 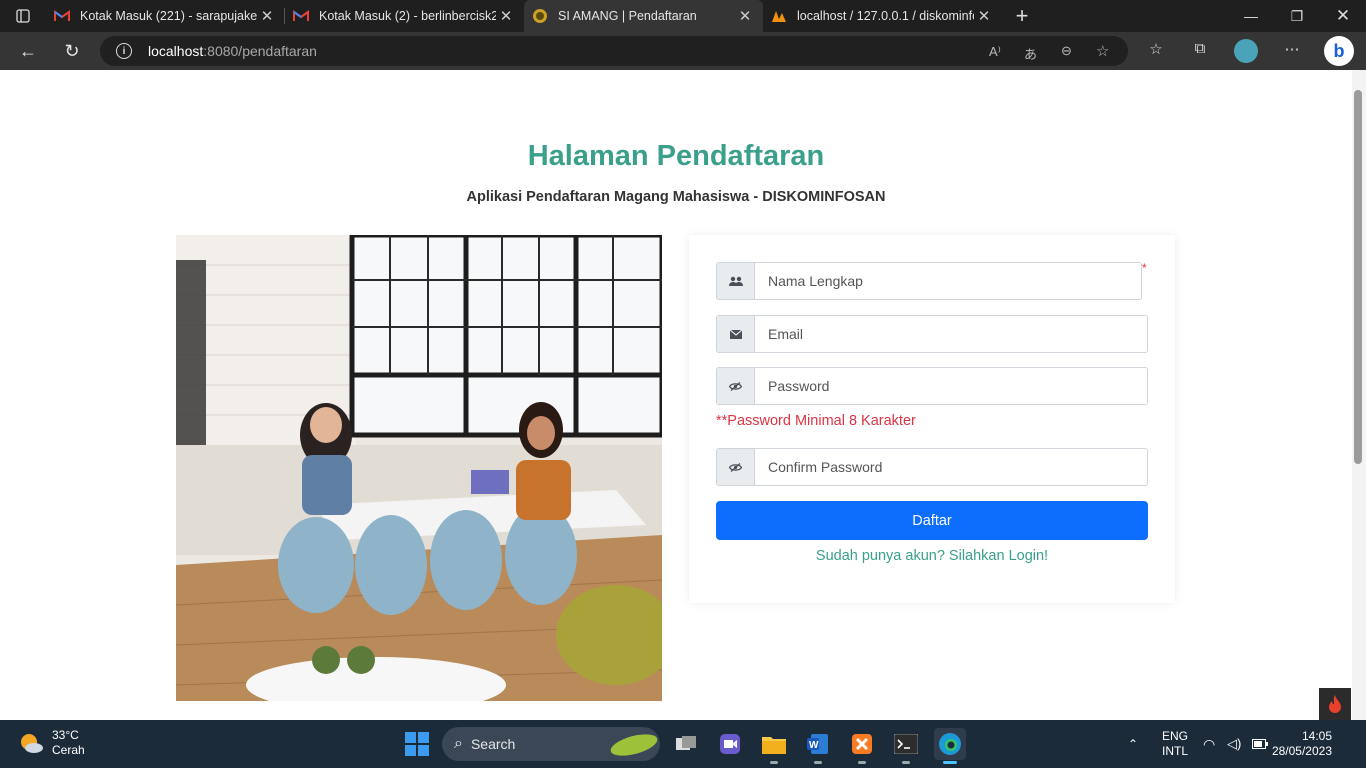 I want to click on add-favorite-icon: ☆, so click(x=1102, y=51).